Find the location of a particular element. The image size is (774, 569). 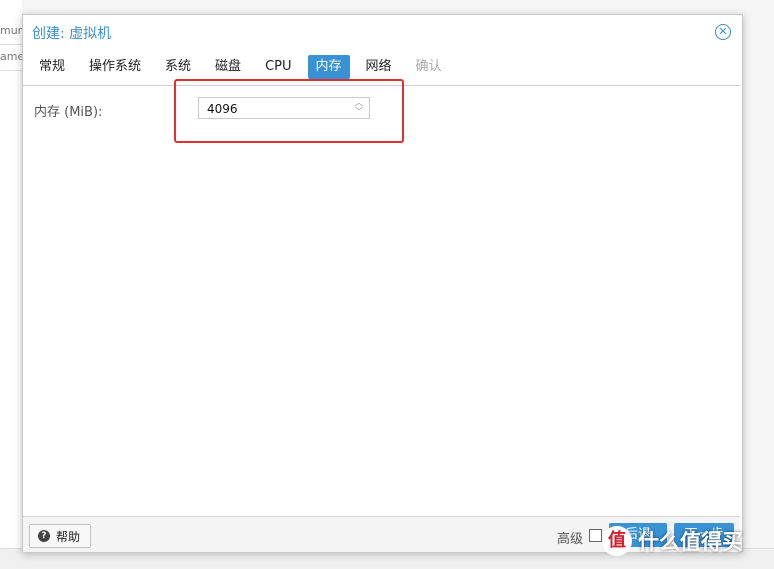

memory-label: 内存 (MiB): is located at coordinates (68, 112).